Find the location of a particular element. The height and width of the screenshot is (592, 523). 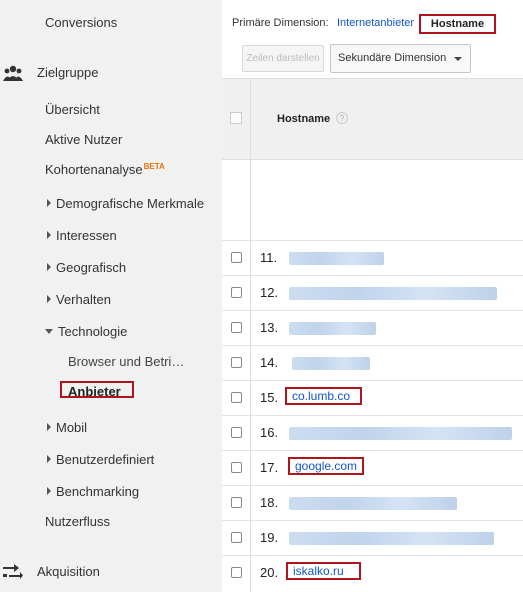

sidebar-item-label: Technologie is located at coordinates (93, 331).